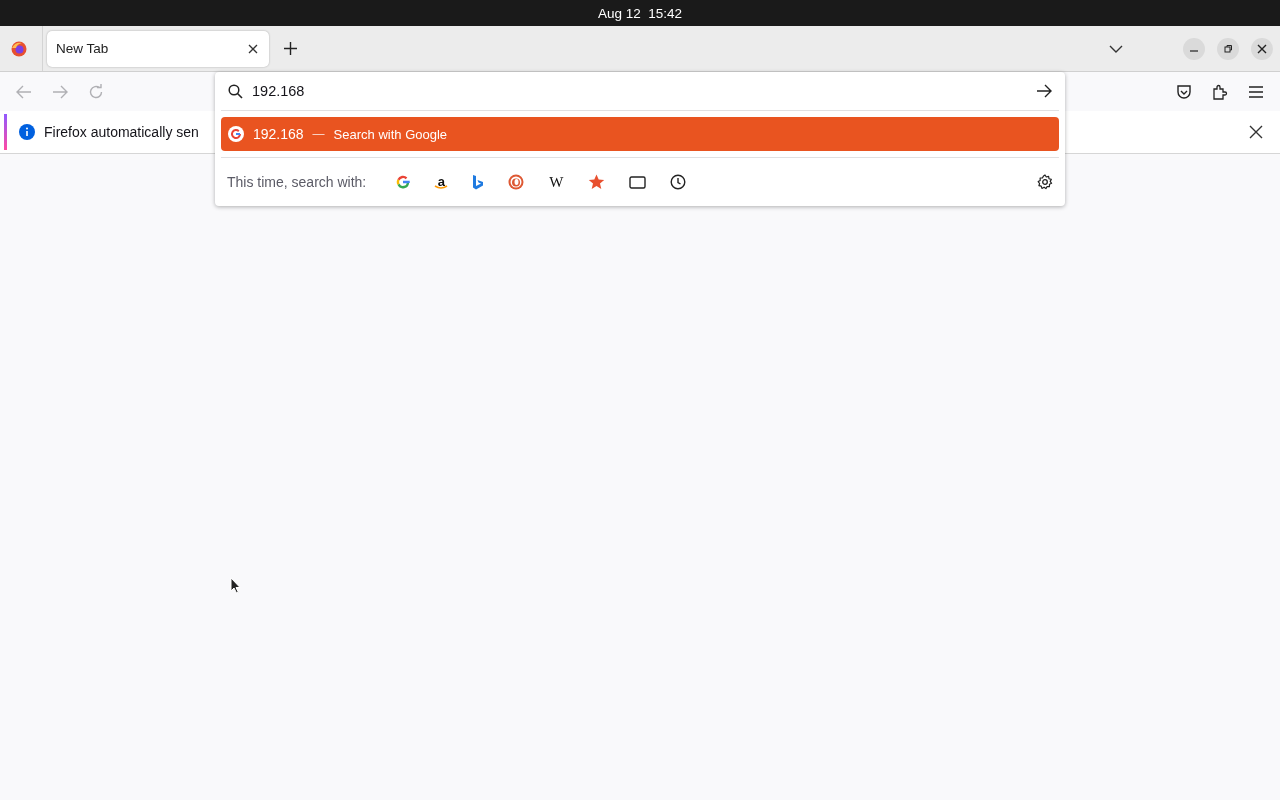 The height and width of the screenshot is (800, 1280). What do you see at coordinates (478, 182) in the screenshot?
I see `bing-icon` at bounding box center [478, 182].